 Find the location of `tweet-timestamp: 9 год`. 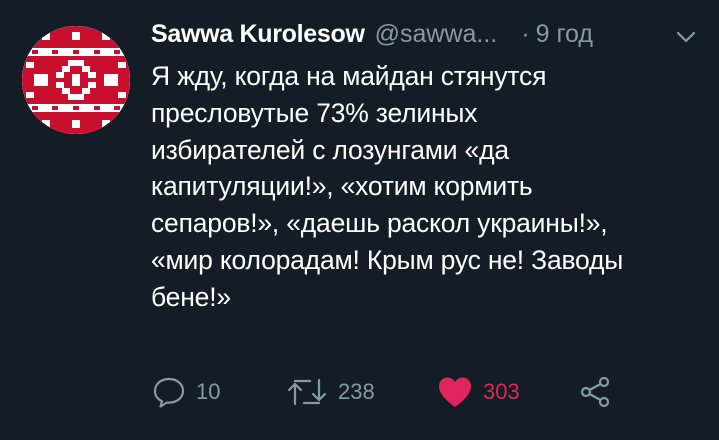

tweet-timestamp: 9 год is located at coordinates (564, 34).